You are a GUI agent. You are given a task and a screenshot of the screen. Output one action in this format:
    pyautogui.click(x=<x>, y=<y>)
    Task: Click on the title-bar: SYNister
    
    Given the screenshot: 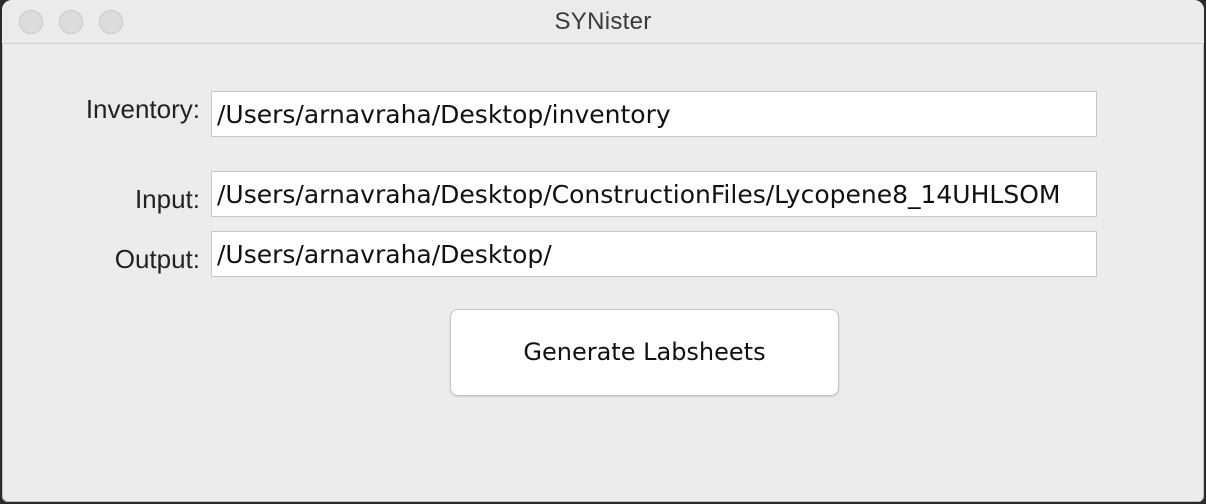 What is the action you would take?
    pyautogui.click(x=603, y=22)
    